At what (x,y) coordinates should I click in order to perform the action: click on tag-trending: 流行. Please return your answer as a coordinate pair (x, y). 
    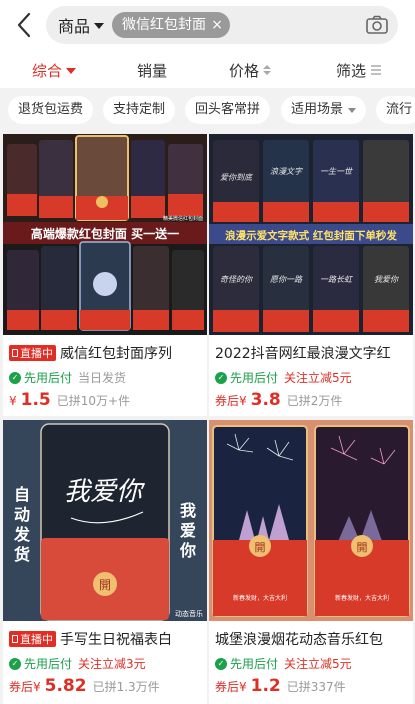
    Looking at the image, I should click on (395, 110).